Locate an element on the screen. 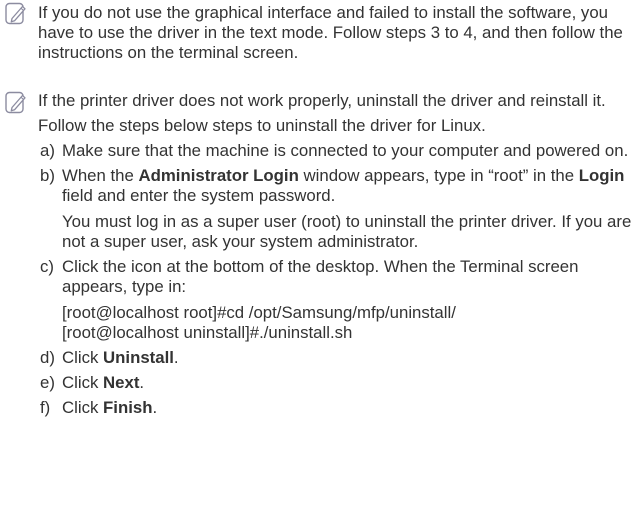 The image size is (644, 529). step-marker: a) is located at coordinates (47, 150).